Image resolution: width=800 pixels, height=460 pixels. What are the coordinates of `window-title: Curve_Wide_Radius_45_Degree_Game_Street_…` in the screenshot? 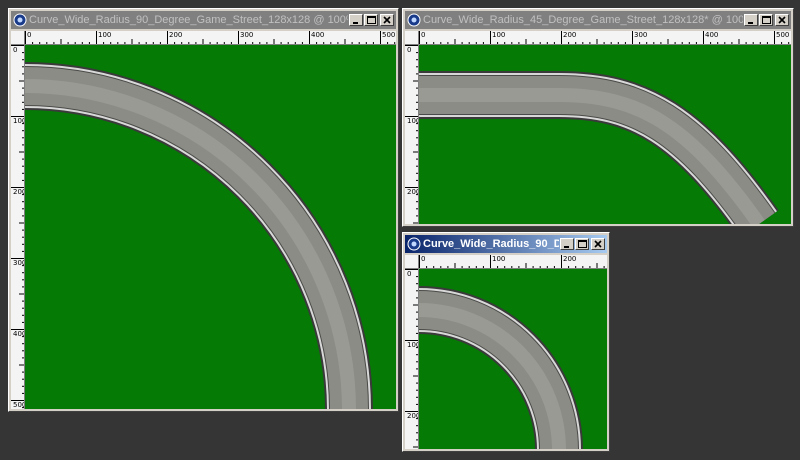 It's located at (583, 20).